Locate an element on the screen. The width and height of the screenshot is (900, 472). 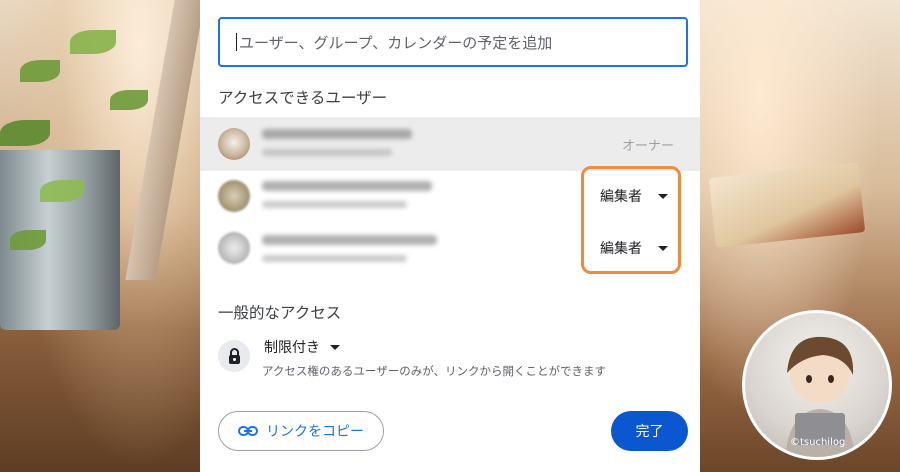
editor-1-email-redacted is located at coordinates (334, 204).